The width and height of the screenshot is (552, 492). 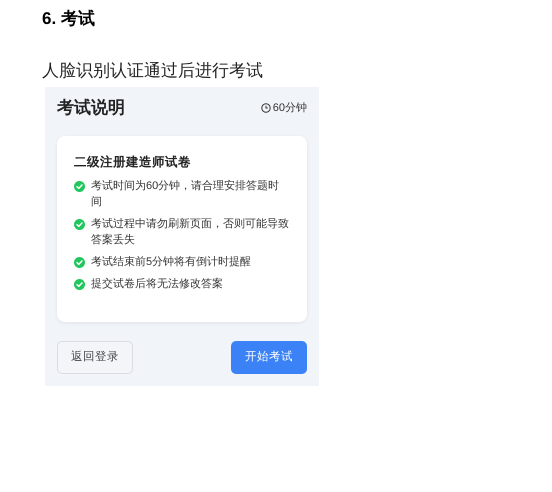 I want to click on card-title: 二级注册建造师试卷, so click(x=133, y=162).